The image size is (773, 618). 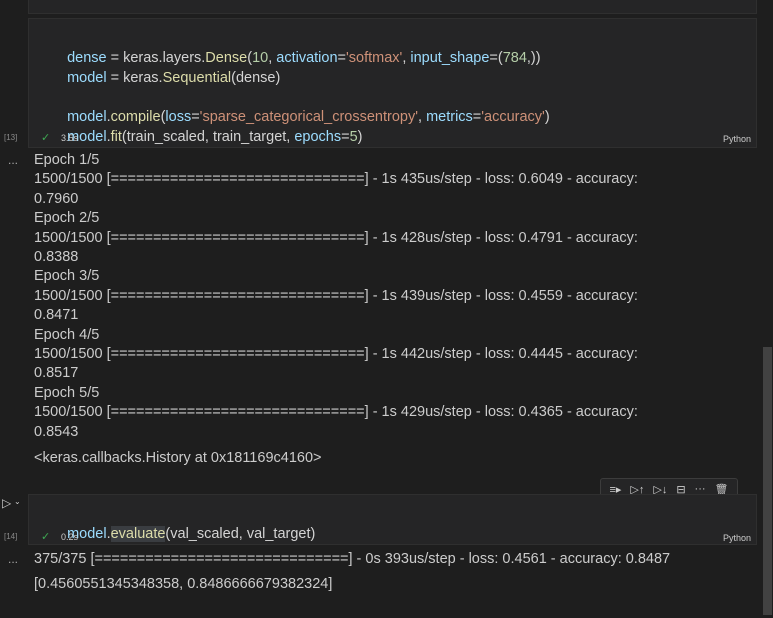 I want to click on code-token: epochs, so click(x=318, y=137).